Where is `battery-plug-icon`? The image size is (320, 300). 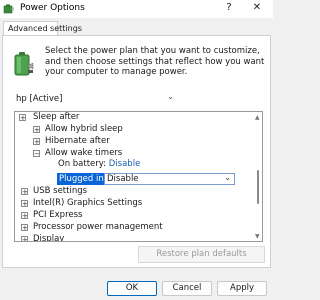 battery-plug-icon is located at coordinates (24, 64).